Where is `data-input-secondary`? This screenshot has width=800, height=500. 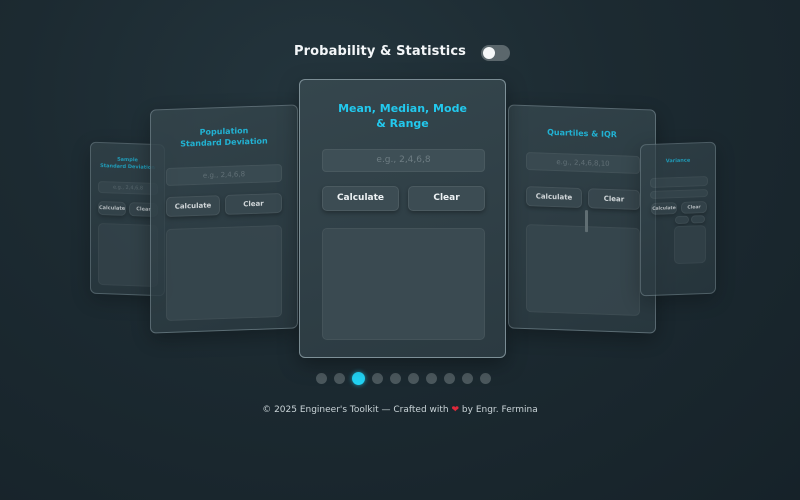 data-input-secondary is located at coordinates (679, 193).